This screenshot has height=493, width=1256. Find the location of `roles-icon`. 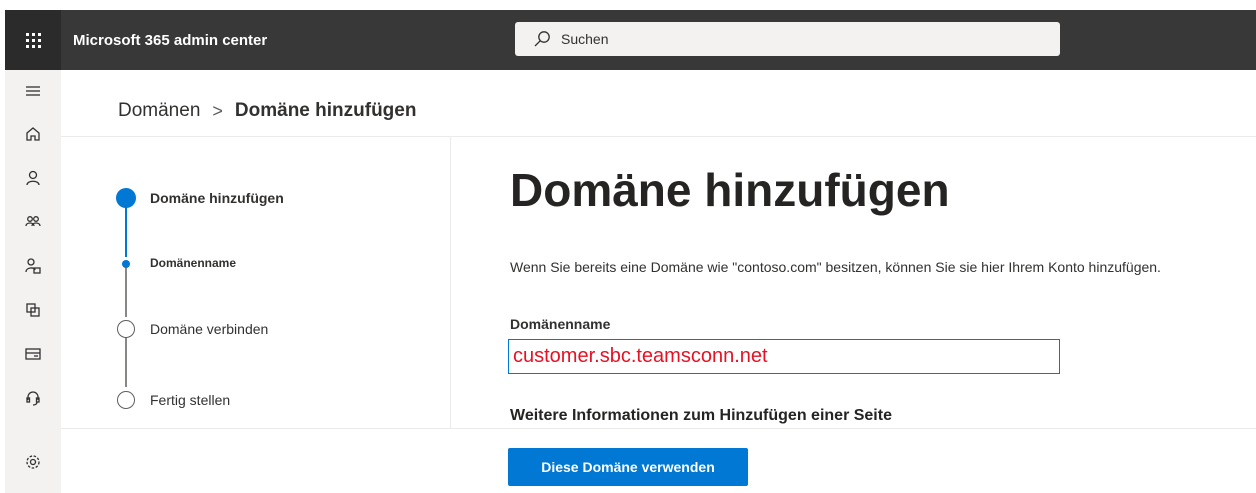

roles-icon is located at coordinates (33, 266).